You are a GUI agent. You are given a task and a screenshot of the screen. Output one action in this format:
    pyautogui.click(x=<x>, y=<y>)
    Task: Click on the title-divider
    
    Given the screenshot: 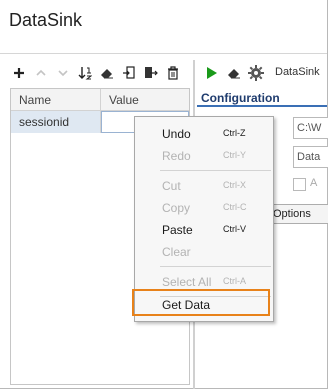 What is the action you would take?
    pyautogui.click(x=163, y=53)
    